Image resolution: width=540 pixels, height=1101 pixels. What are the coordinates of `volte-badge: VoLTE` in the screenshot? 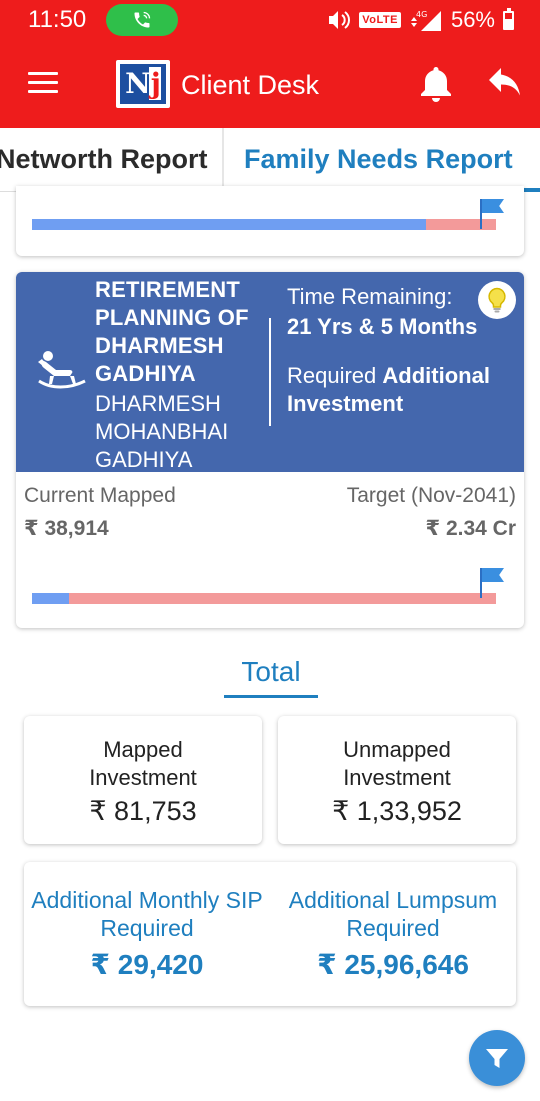 It's located at (380, 20).